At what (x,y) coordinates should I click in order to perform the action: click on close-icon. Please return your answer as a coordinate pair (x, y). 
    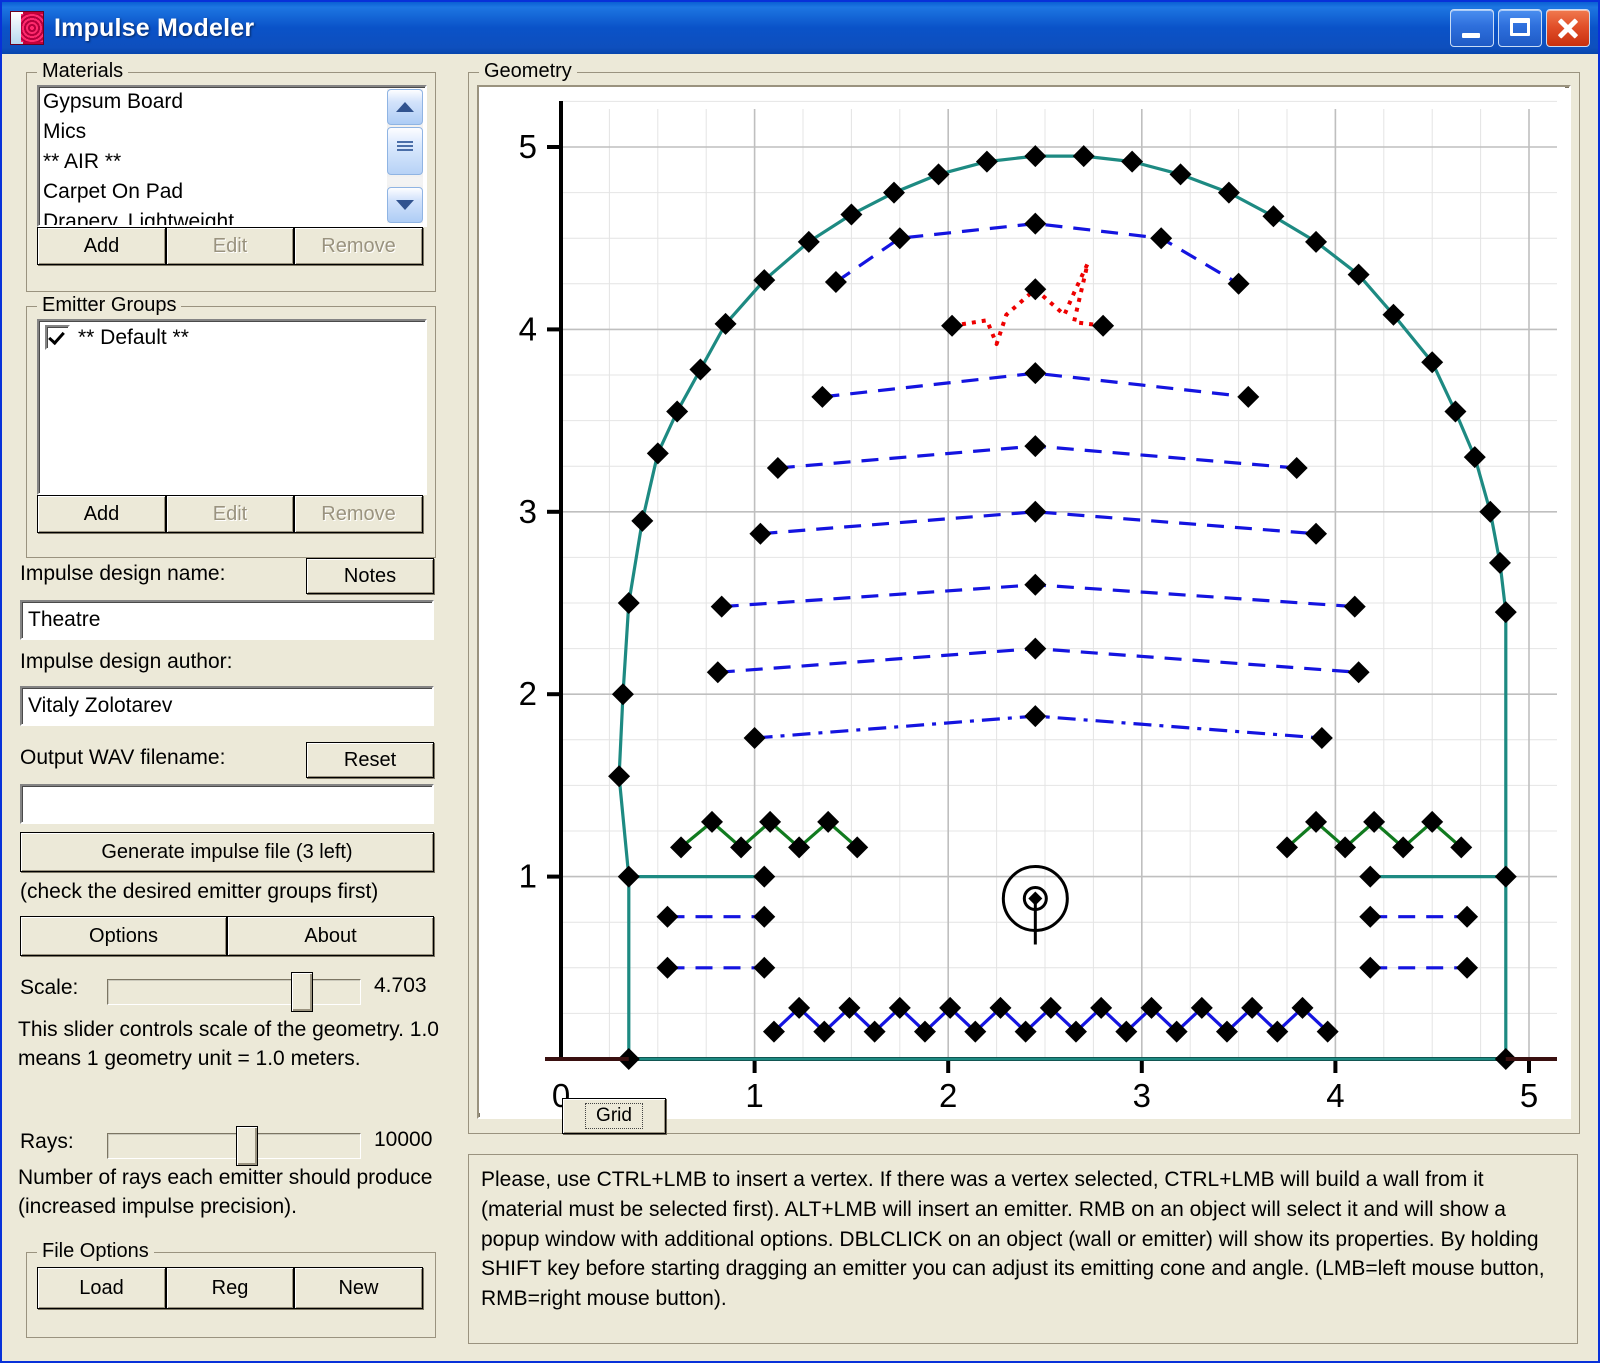
    Looking at the image, I should click on (1568, 28).